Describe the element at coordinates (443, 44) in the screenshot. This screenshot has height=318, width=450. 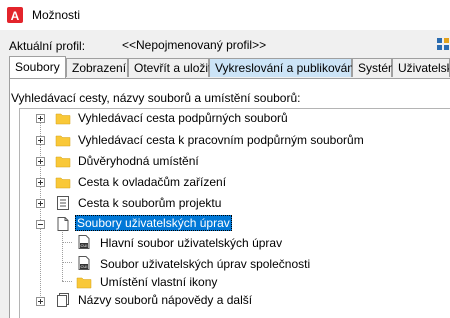
I see `profile-drawing-icon` at that location.